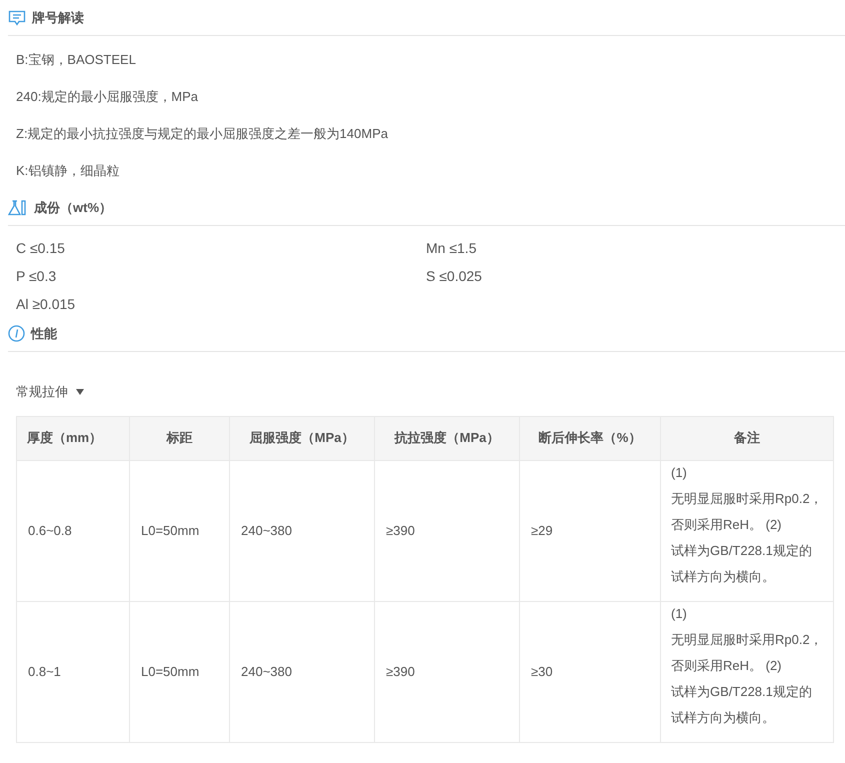 The width and height of the screenshot is (845, 763). Describe the element at coordinates (747, 438) in the screenshot. I see `column-header: 备注` at that location.